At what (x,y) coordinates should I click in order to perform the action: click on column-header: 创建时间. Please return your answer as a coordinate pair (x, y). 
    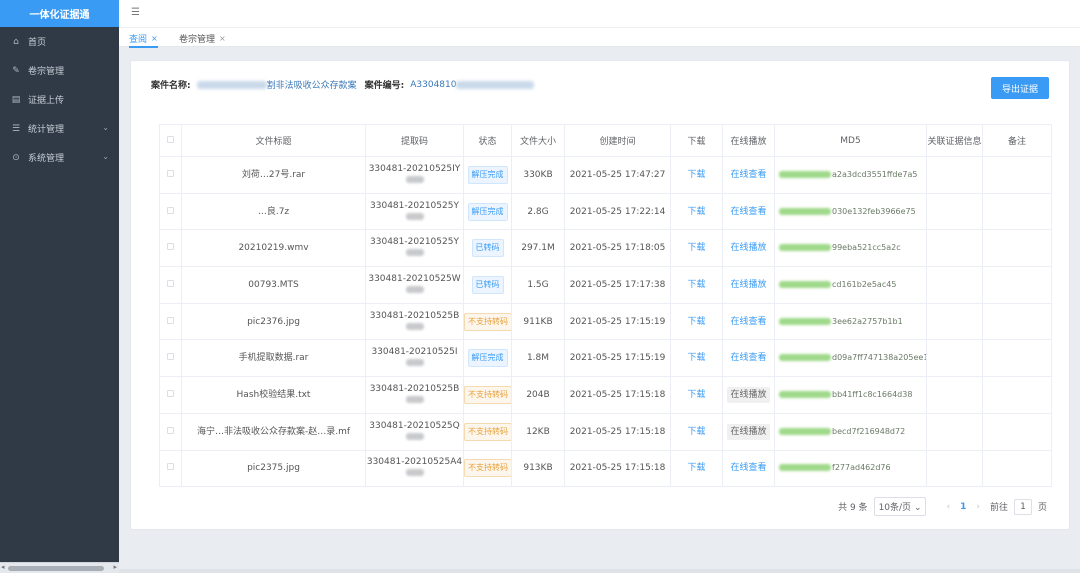
    Looking at the image, I should click on (617, 140).